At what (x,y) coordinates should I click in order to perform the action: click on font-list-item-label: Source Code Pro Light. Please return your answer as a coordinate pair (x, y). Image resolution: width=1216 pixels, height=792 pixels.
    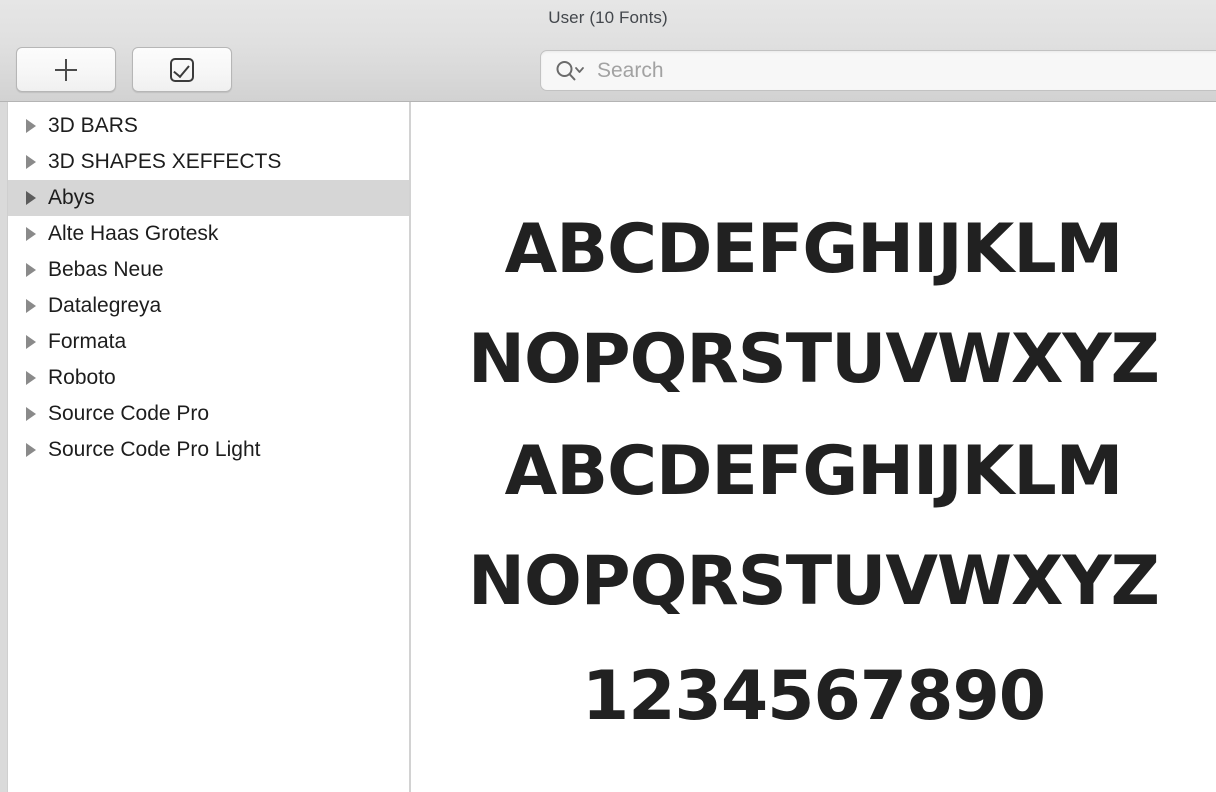
    Looking at the image, I should click on (154, 449).